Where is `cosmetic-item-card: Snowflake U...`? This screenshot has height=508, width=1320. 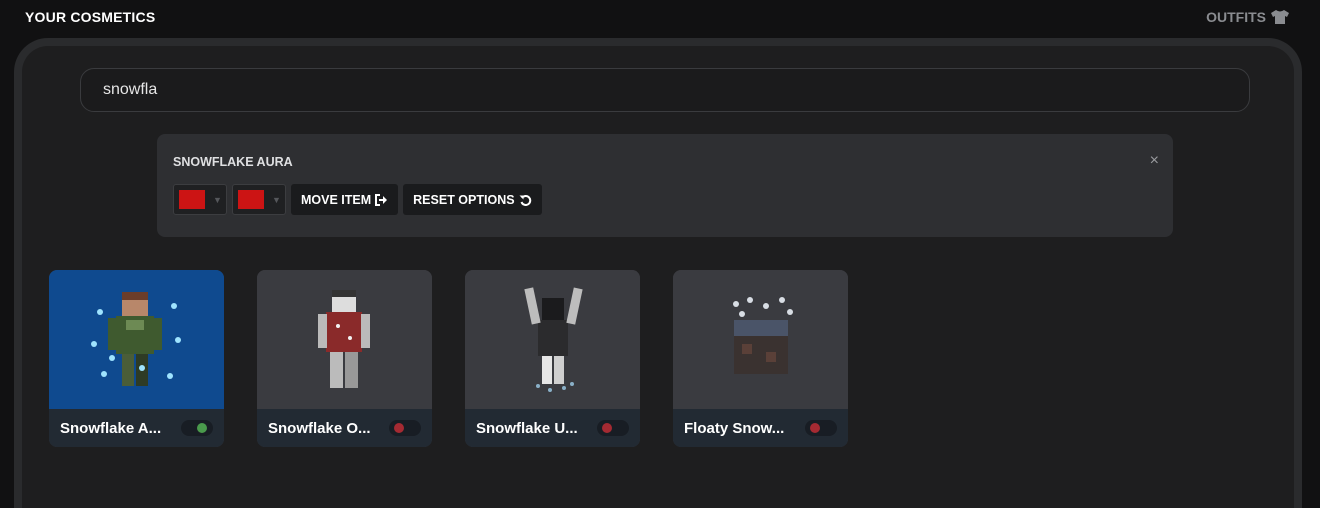 cosmetic-item-card: Snowflake U... is located at coordinates (552, 358).